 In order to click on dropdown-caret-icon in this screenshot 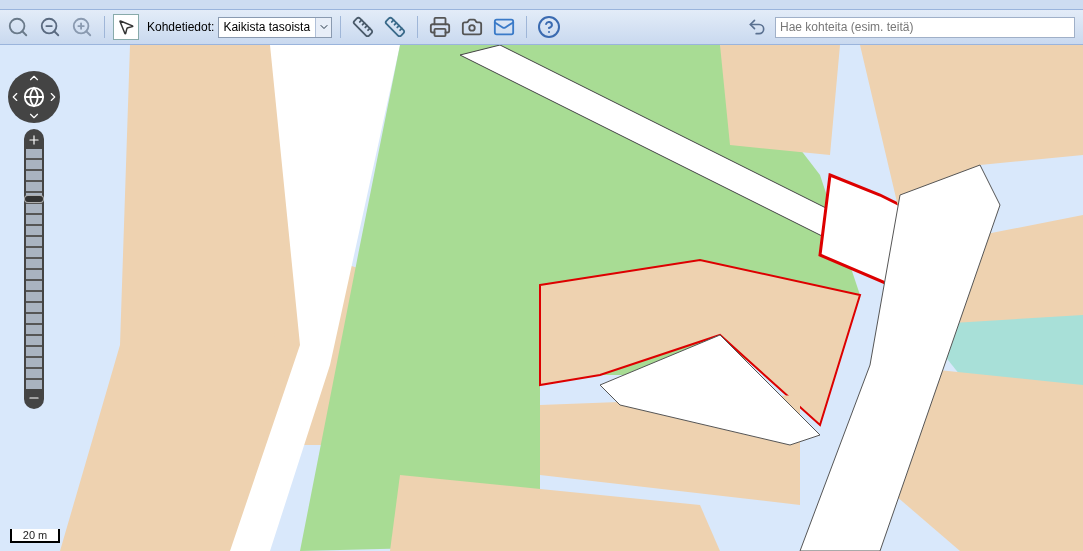, I will do `click(323, 27)`.